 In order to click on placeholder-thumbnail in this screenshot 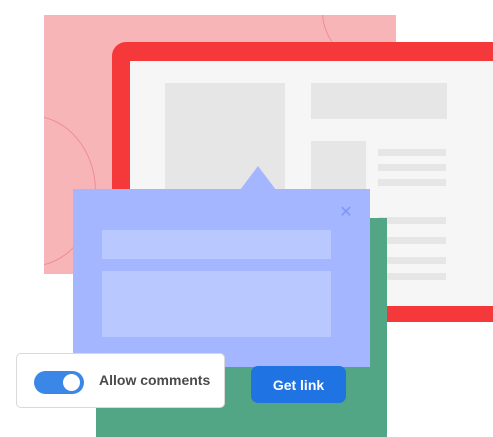, I will do `click(338, 168)`.